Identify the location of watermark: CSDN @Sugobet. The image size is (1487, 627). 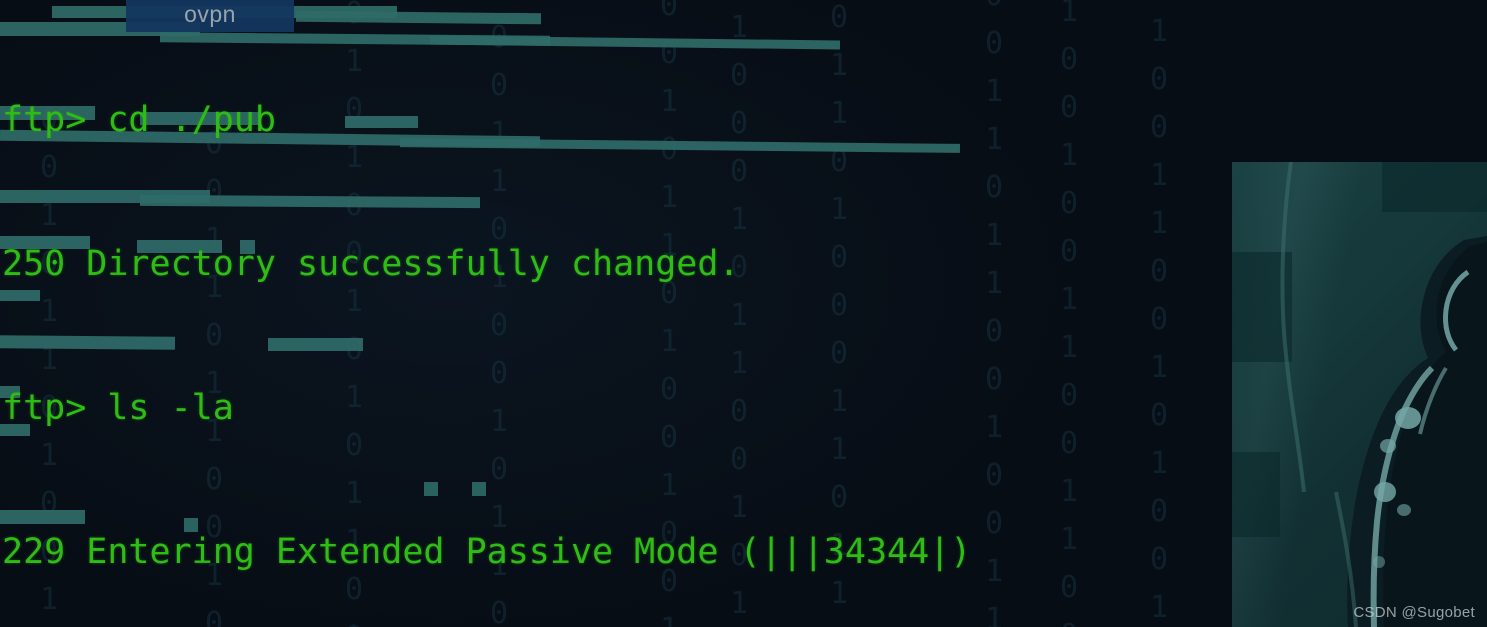
(1414, 612).